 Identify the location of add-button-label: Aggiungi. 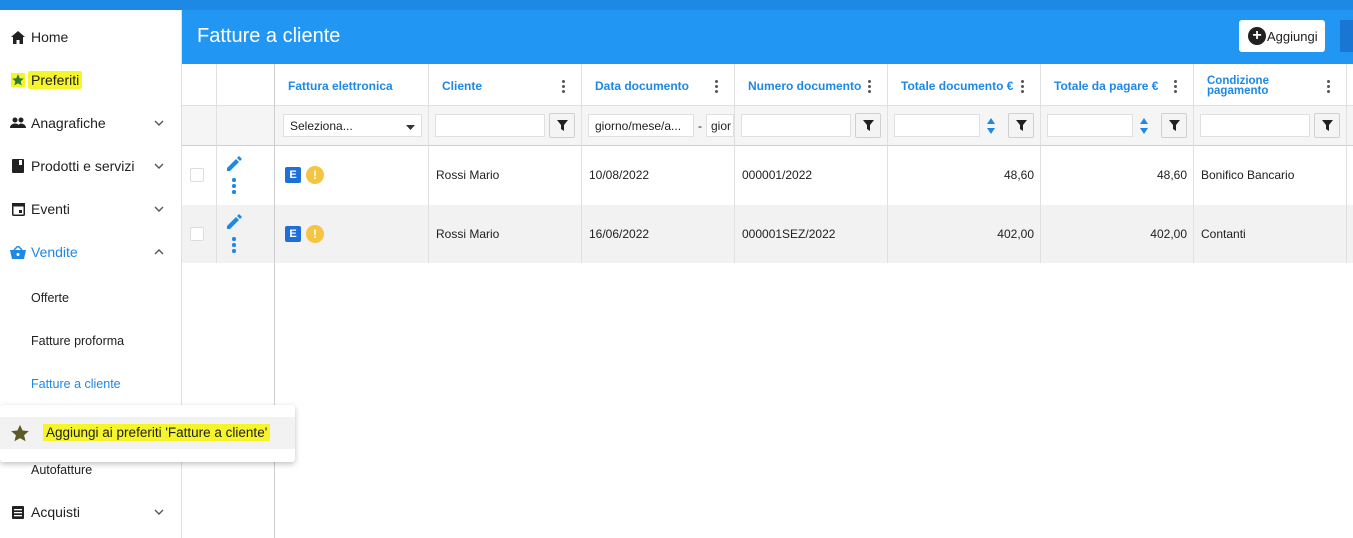
(1292, 36).